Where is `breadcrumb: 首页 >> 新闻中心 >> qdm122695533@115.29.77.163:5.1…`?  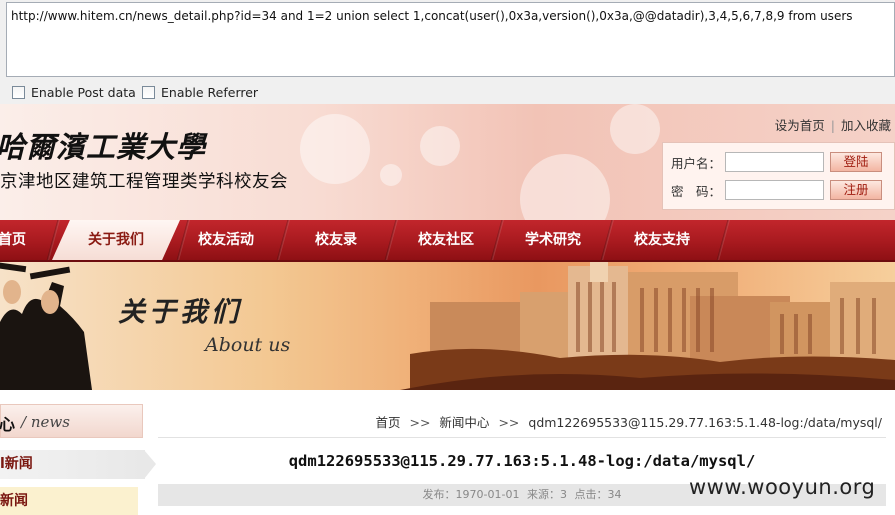 breadcrumb: 首页 >> 新闻中心 >> qdm122695533@115.29.77.163:5.1… is located at coordinates (628, 421).